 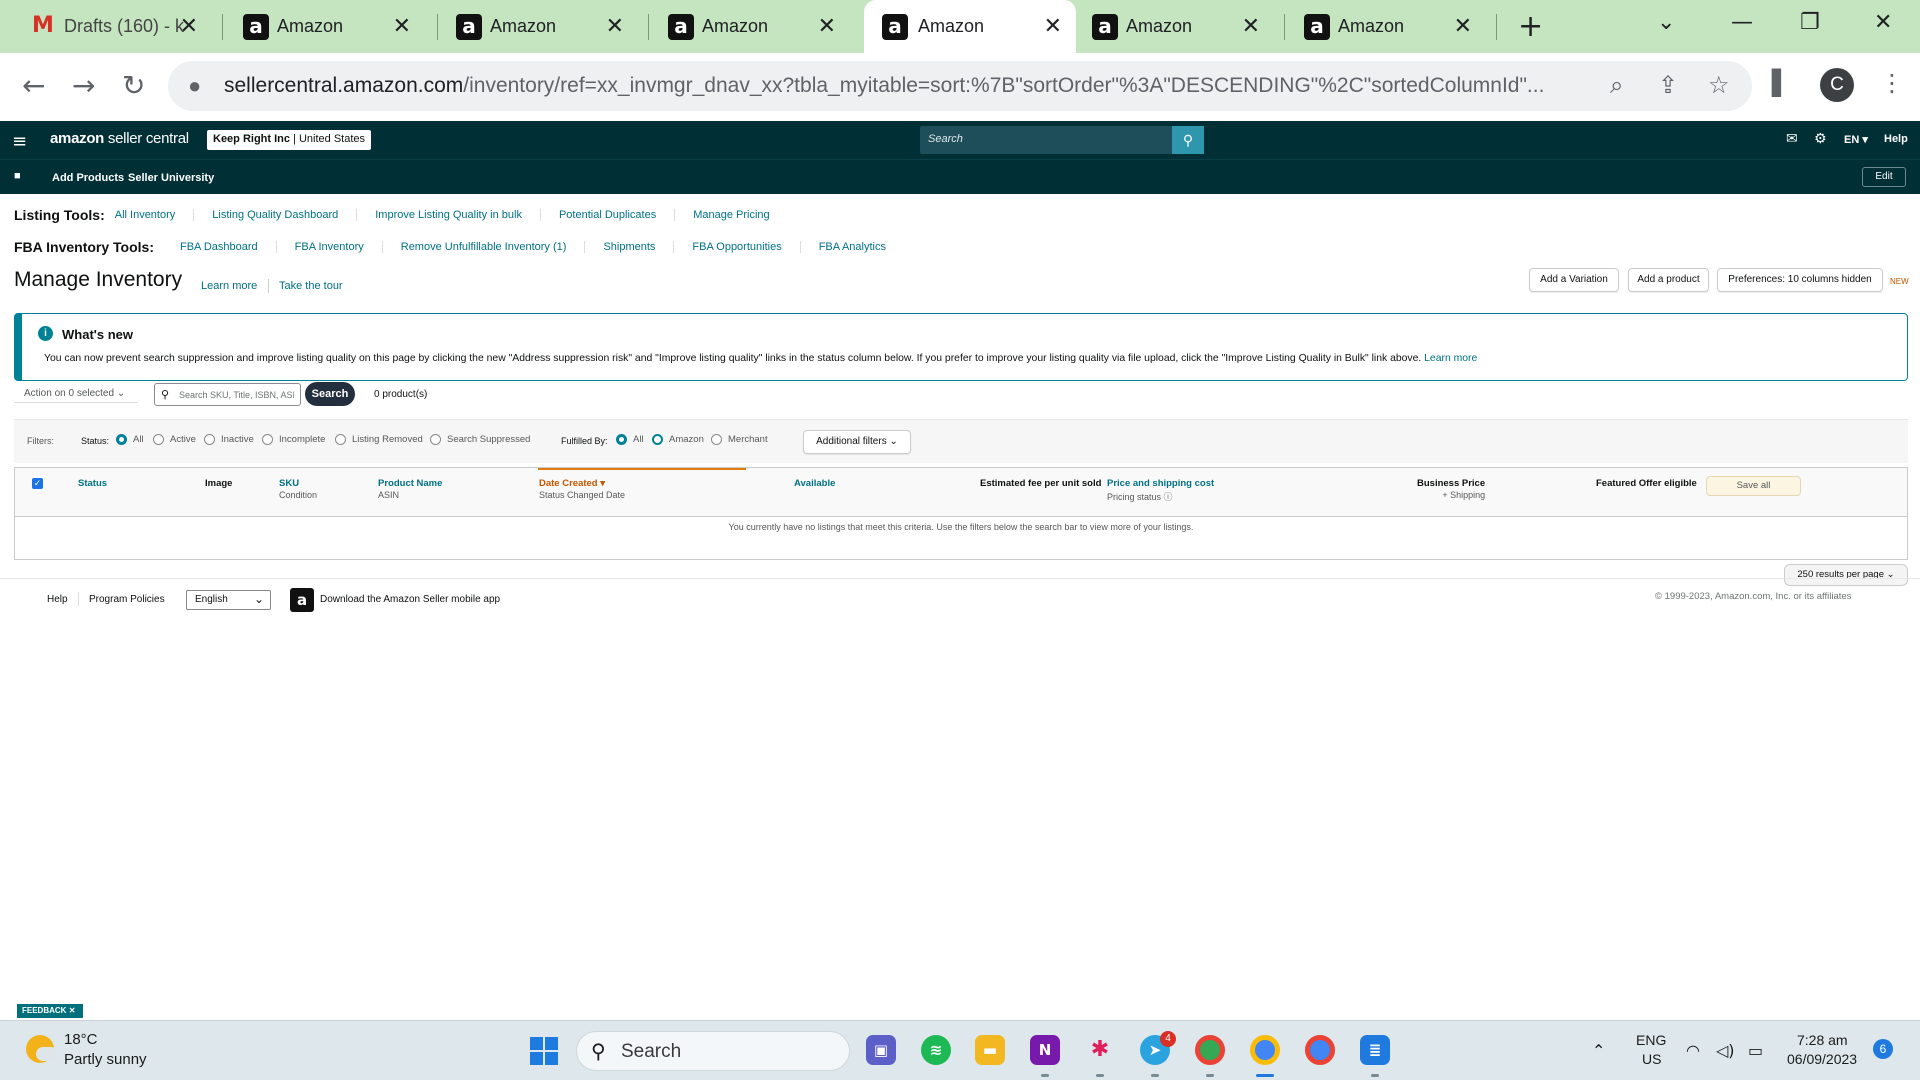 I want to click on tab-amazon-3: a Amazon ✕, so click(x=759, y=26).